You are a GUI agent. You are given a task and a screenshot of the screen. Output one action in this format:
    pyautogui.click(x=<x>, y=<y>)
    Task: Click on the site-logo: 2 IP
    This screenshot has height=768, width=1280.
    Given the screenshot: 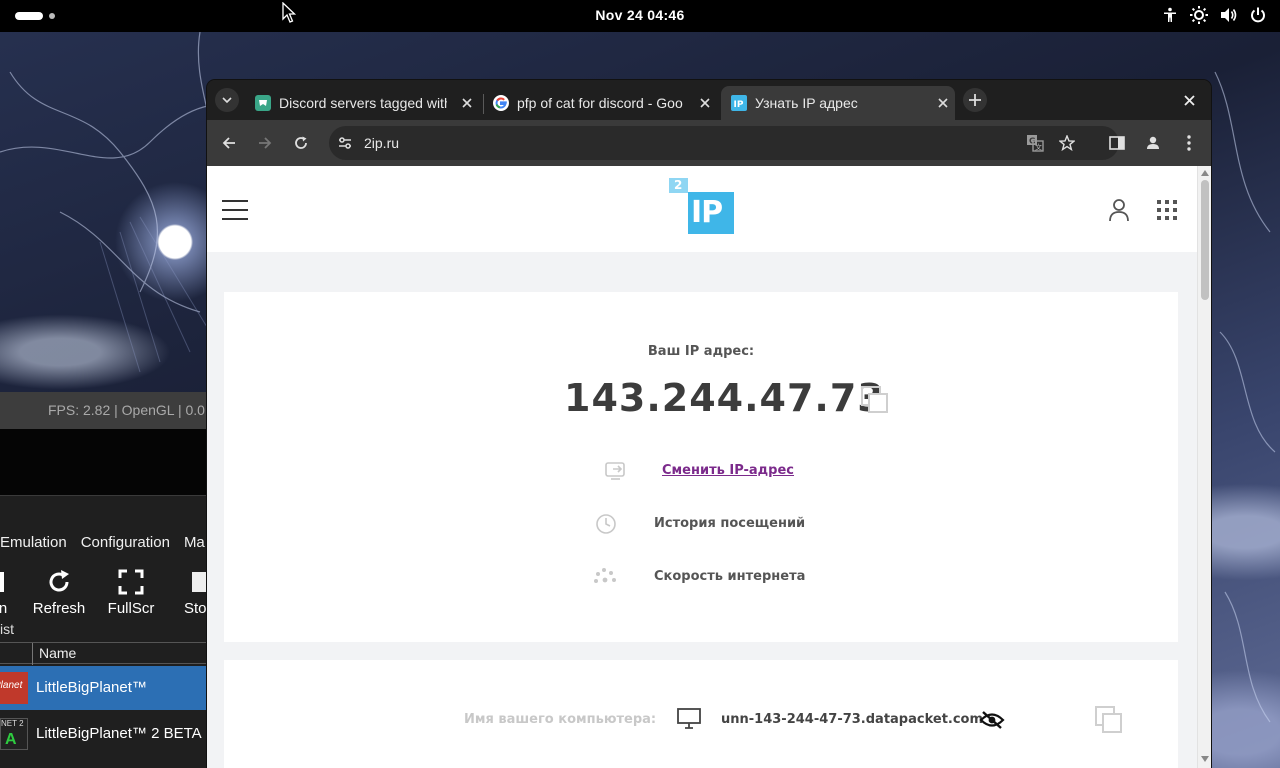 What is the action you would take?
    pyautogui.click(x=702, y=207)
    